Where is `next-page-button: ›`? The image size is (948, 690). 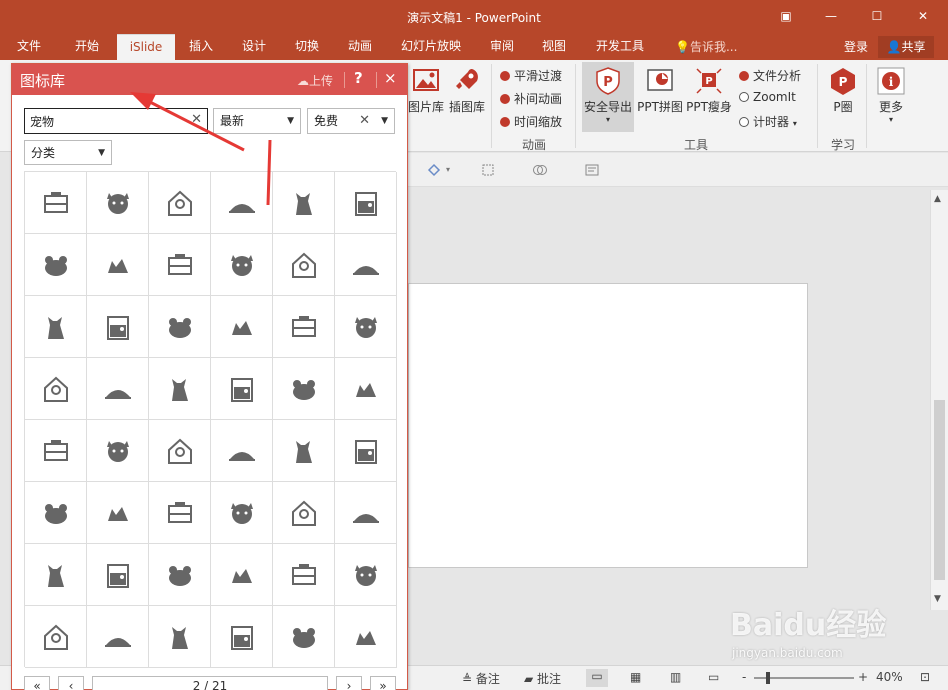 next-page-button: › is located at coordinates (349, 683).